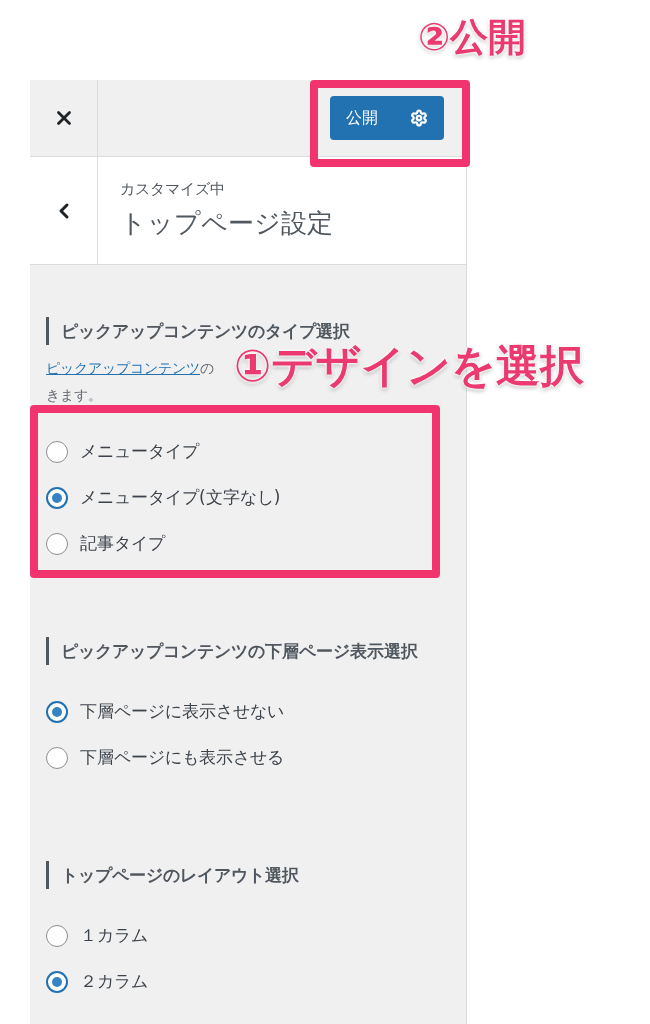 The image size is (650, 1024). Describe the element at coordinates (419, 118) in the screenshot. I see `settings-icon` at that location.